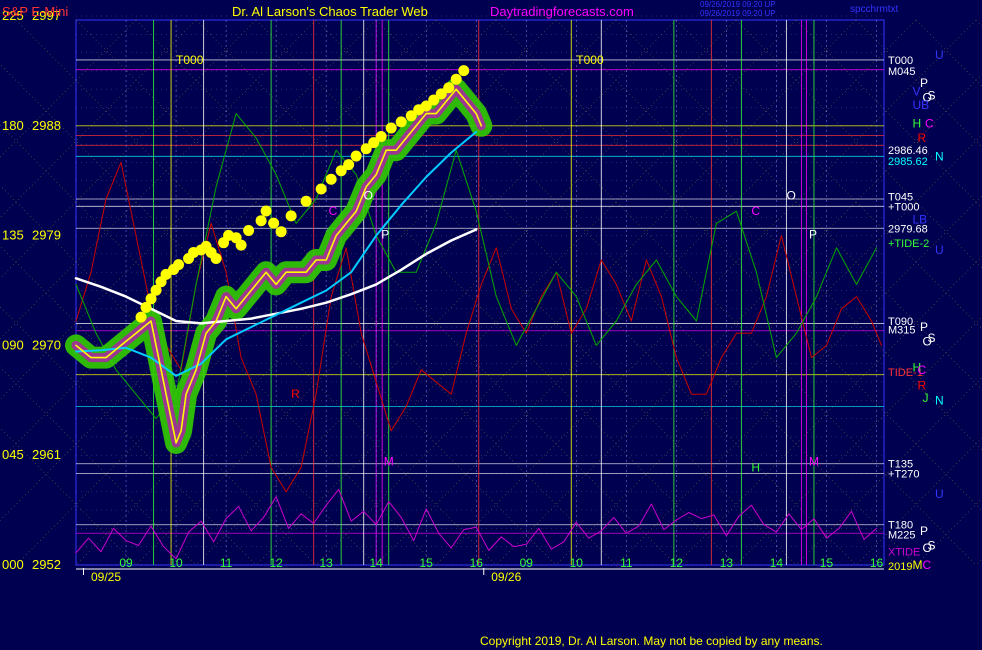 The image size is (982, 650). What do you see at coordinates (738, 4) in the screenshot?
I see `timestamp-1: 09/26/2019 09:20 UP` at bounding box center [738, 4].